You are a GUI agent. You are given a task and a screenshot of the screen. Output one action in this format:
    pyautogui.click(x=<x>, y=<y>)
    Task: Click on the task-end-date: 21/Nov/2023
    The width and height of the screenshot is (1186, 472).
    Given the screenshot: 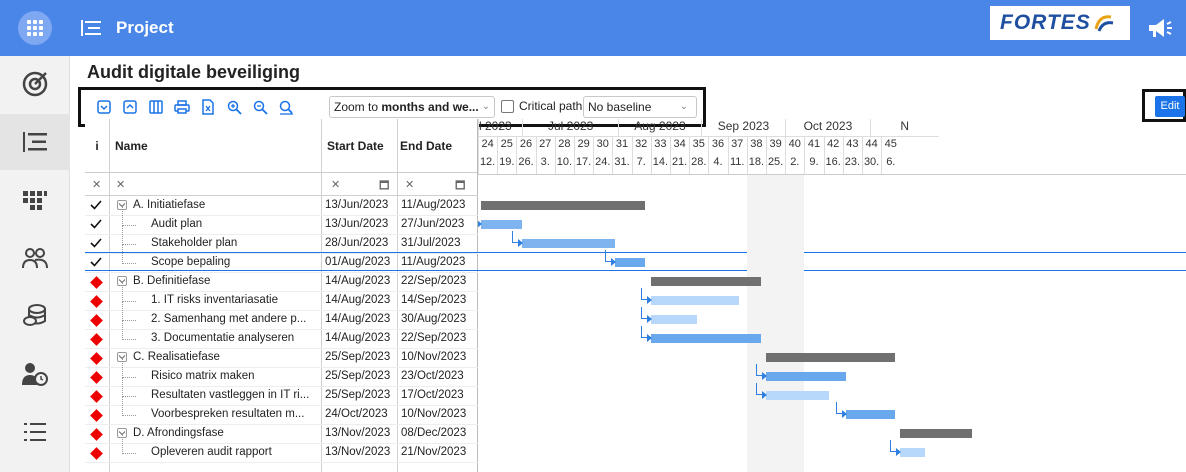 What is the action you would take?
    pyautogui.click(x=437, y=452)
    